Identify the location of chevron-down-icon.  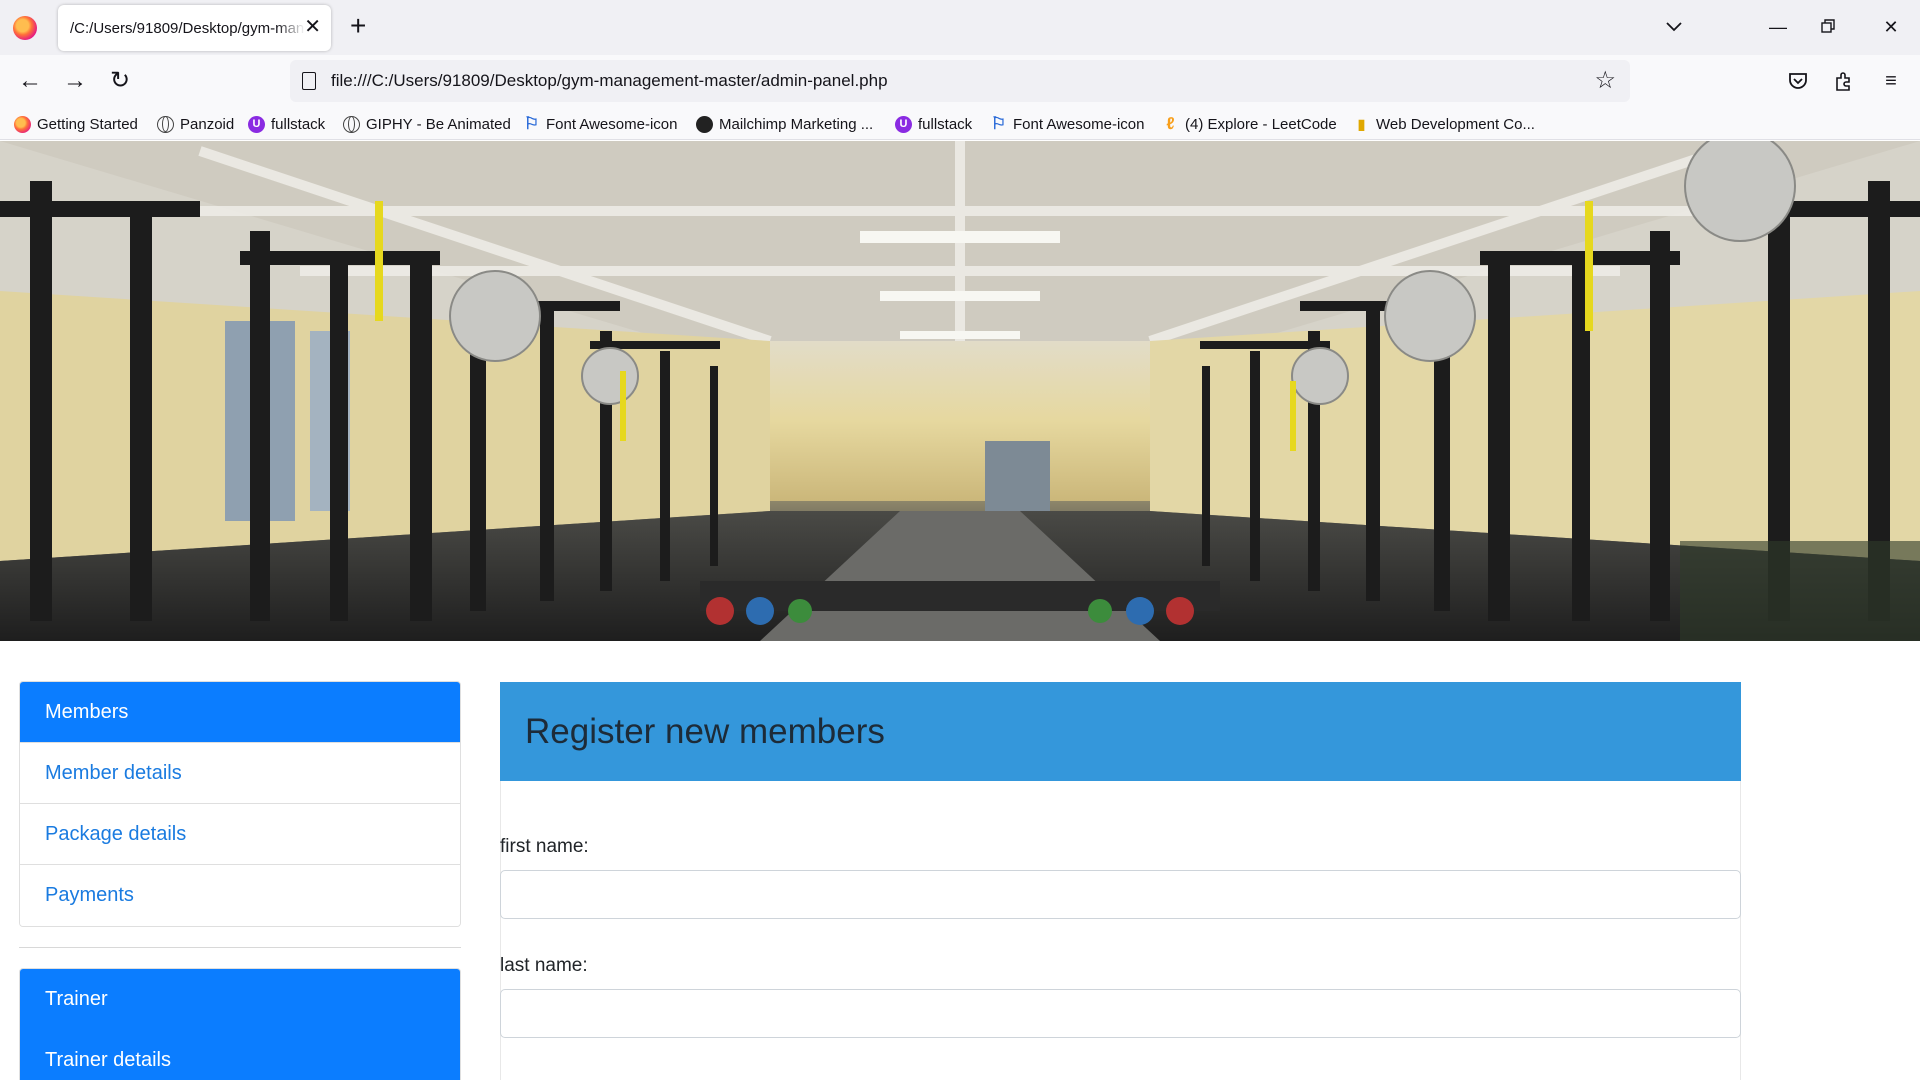
(1674, 26).